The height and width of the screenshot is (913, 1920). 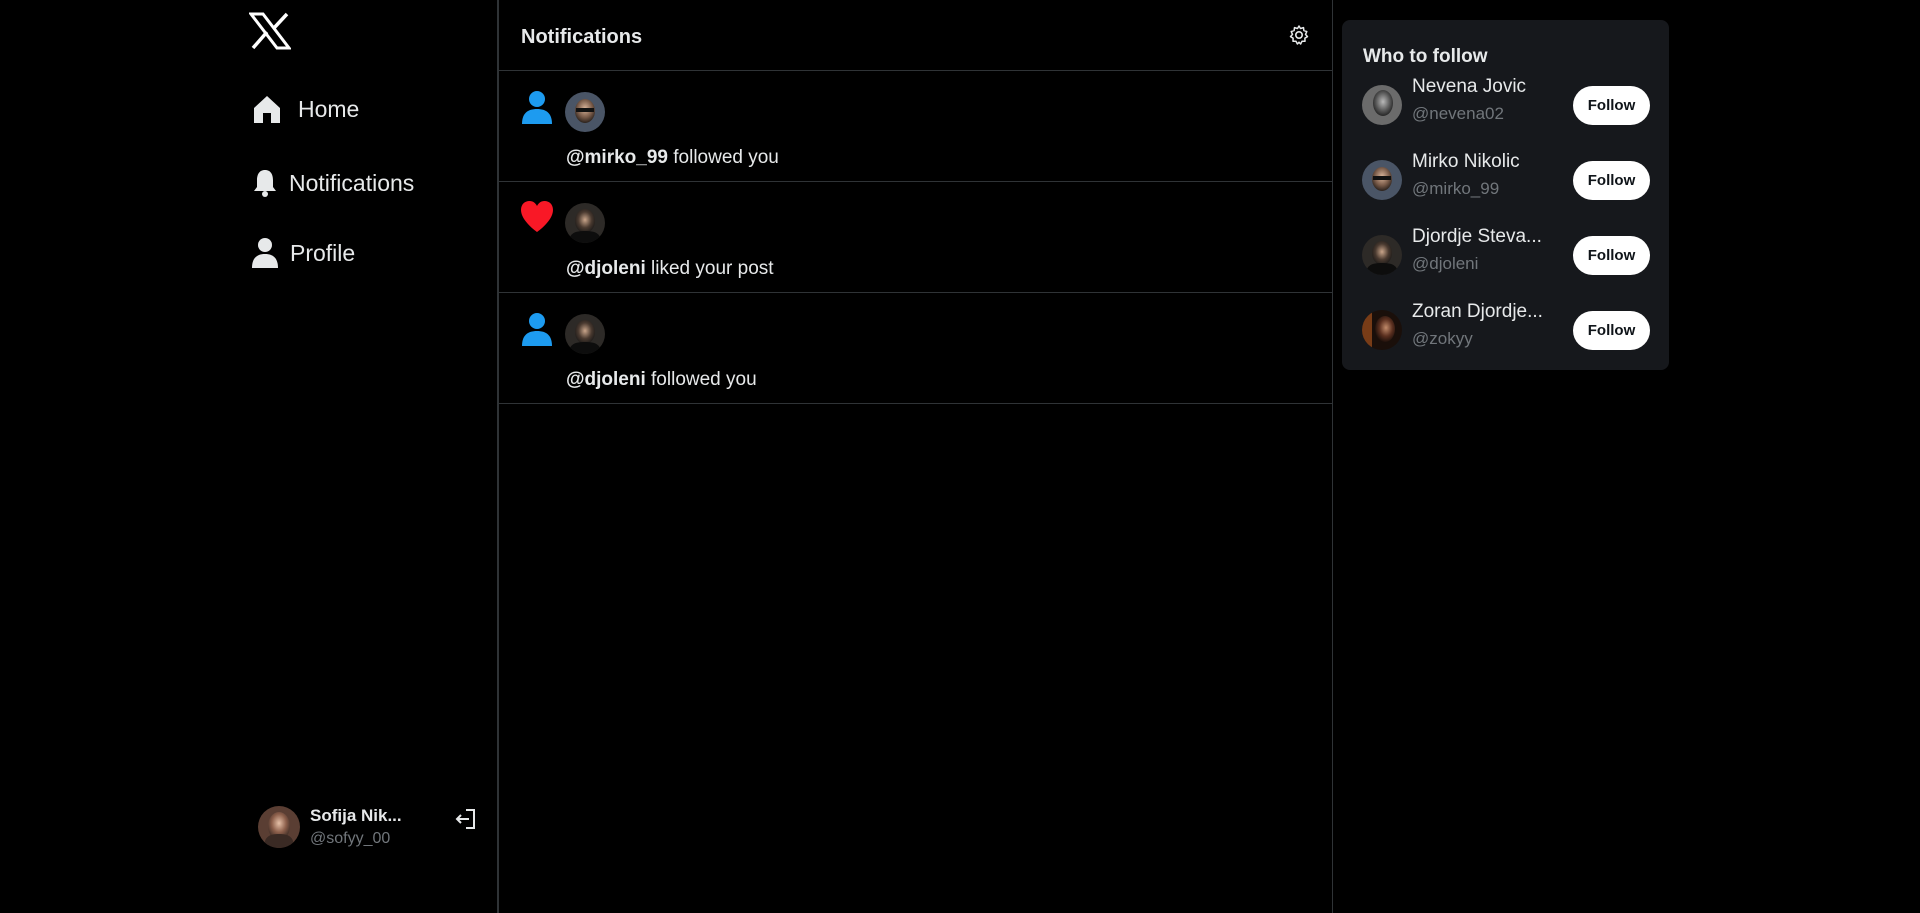 What do you see at coordinates (1299, 35) in the screenshot?
I see `gear-icon` at bounding box center [1299, 35].